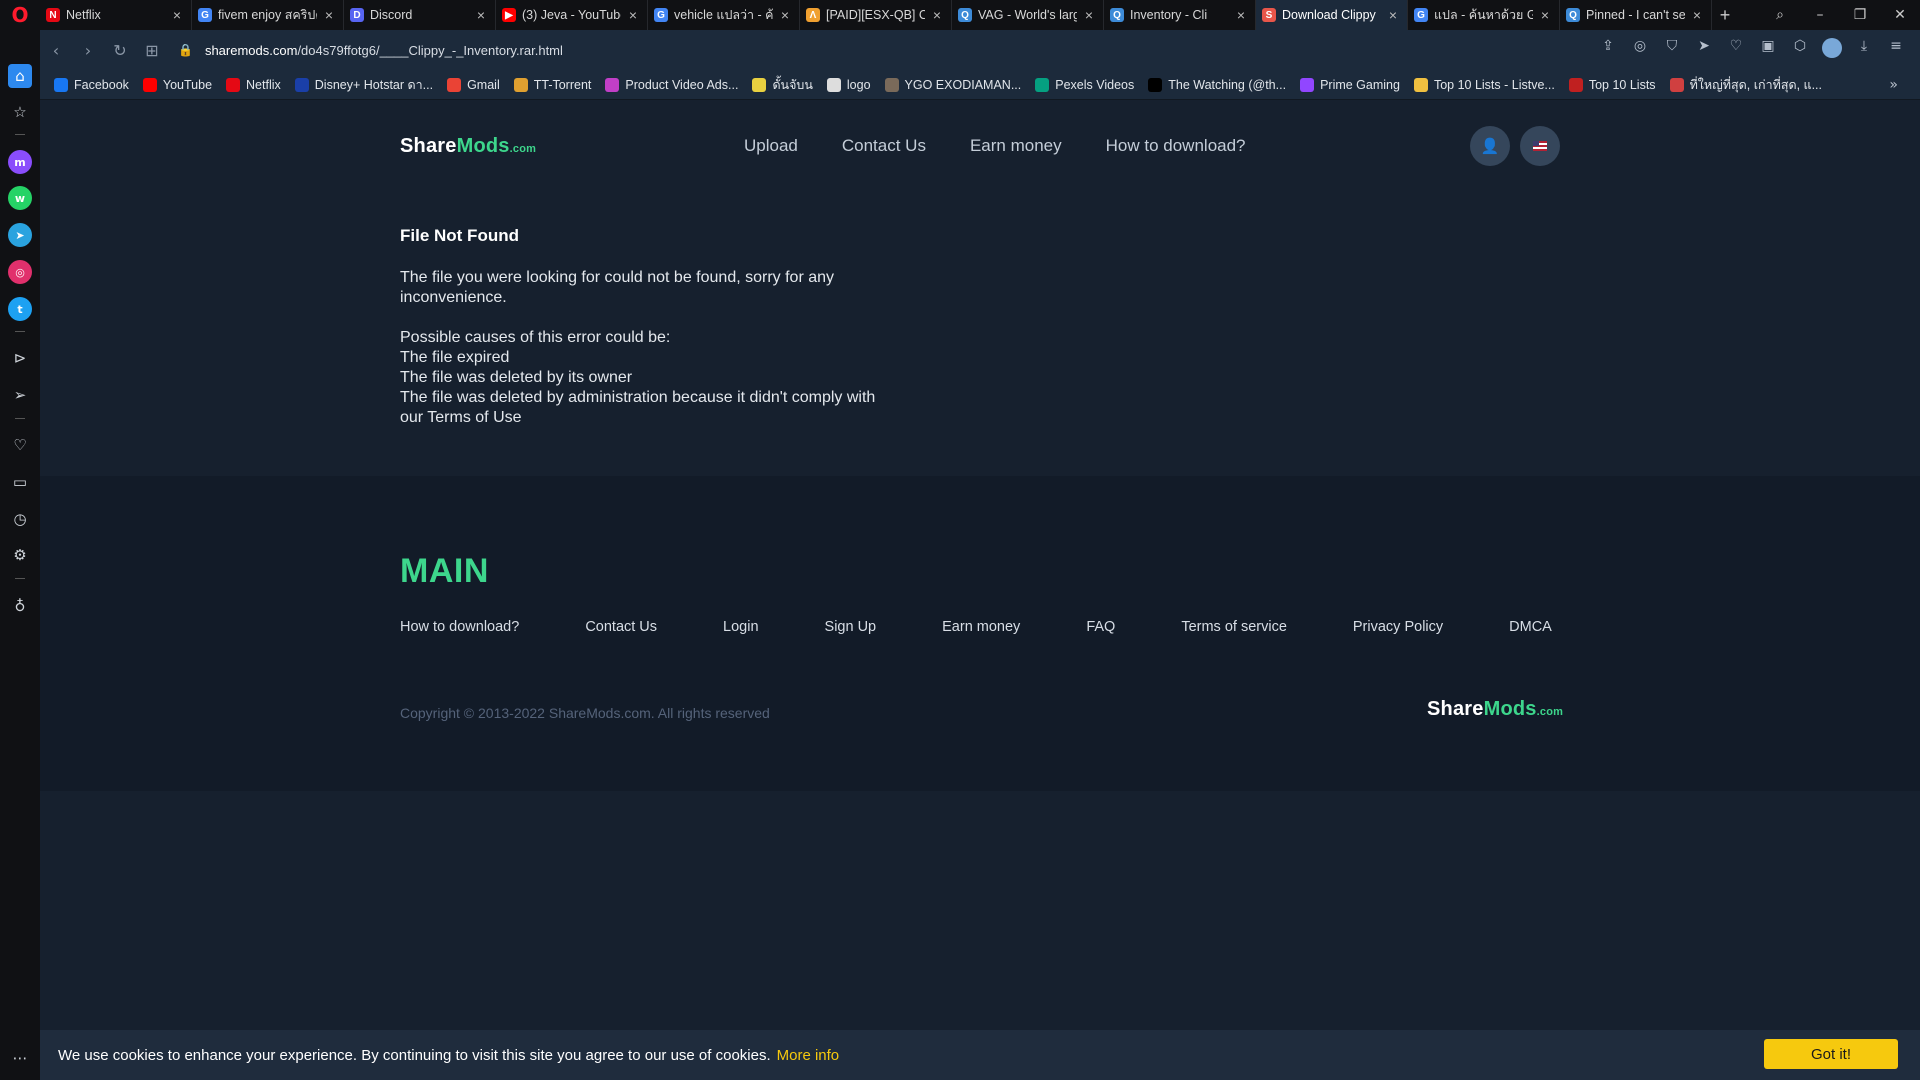  Describe the element at coordinates (1900, 15) in the screenshot. I see `close-window-button: ✕` at that location.